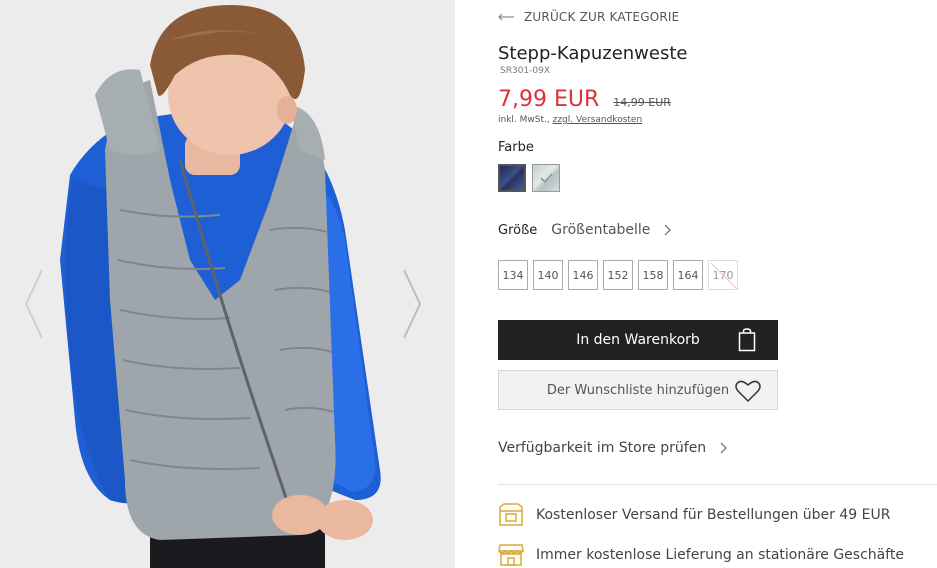 This screenshot has width=937, height=568. I want to click on gallery-next-button, so click(412, 304).